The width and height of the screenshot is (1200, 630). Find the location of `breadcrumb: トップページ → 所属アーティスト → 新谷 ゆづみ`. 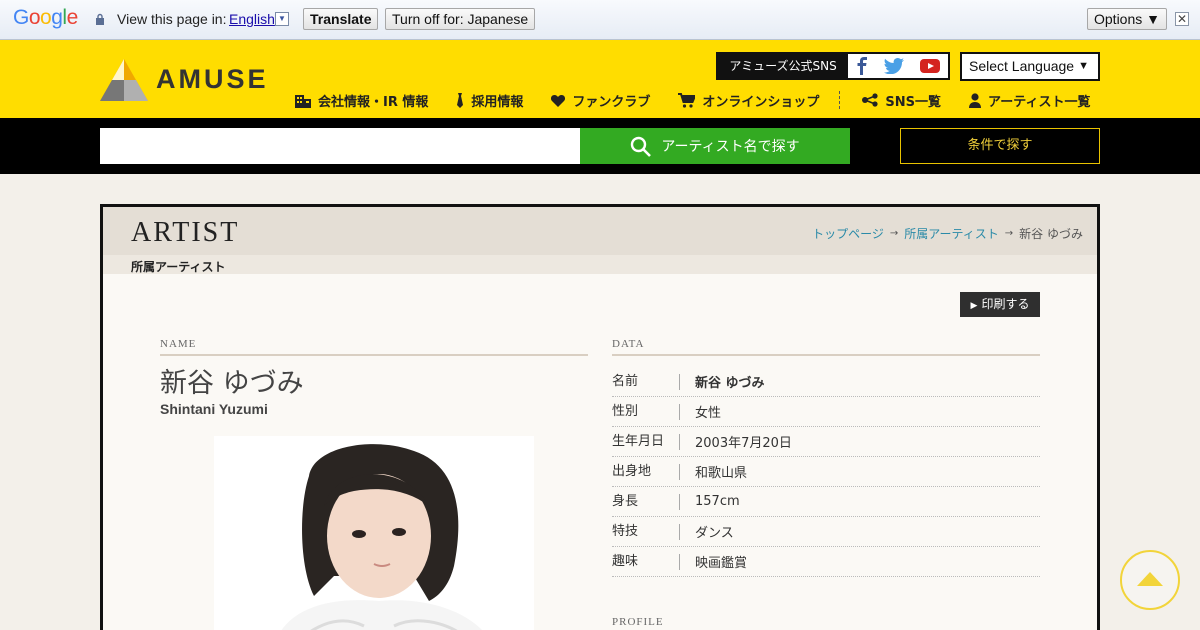

breadcrumb: トップページ → 所属アーティスト → 新谷 ゆづみ is located at coordinates (947, 233).